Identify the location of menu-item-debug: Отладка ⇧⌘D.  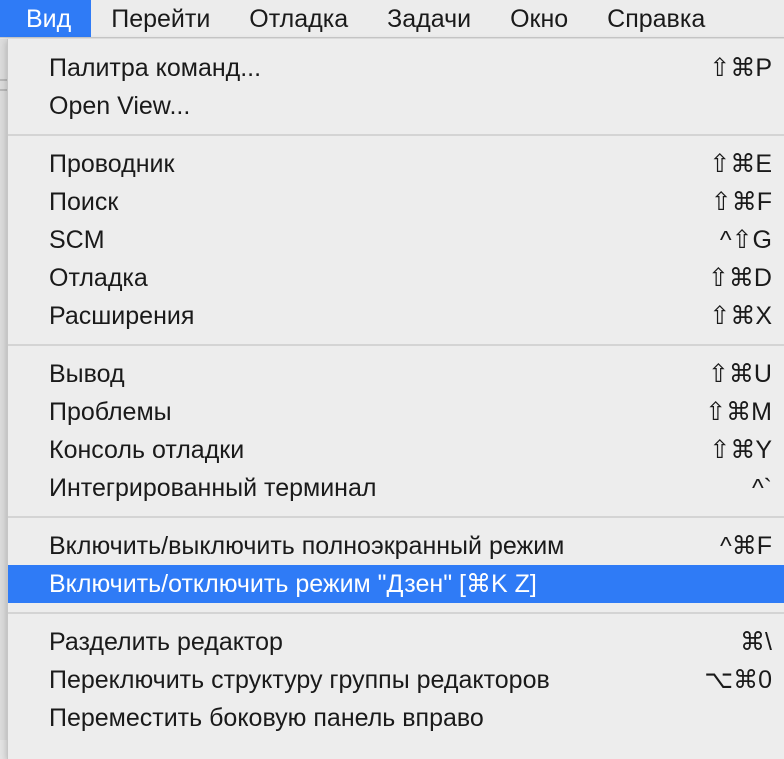
(396, 278).